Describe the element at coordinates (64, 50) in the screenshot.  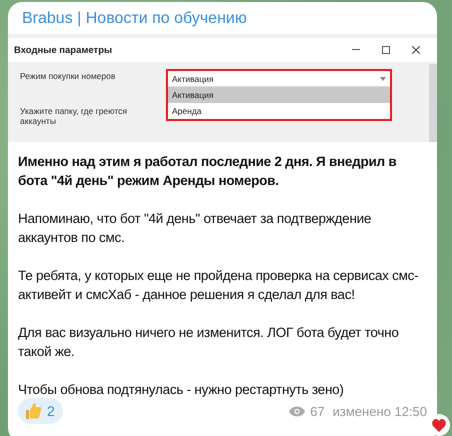
I see `window-title: Входные параметры` at that location.